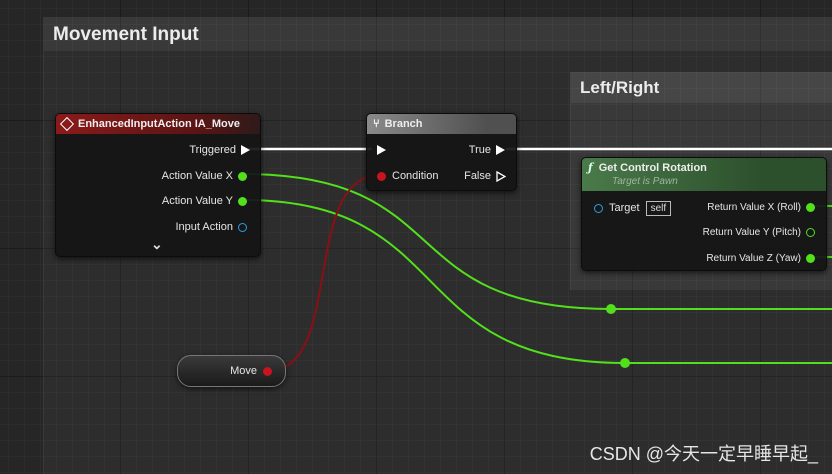 The width and height of the screenshot is (832, 474). I want to click on node-header: EnhancedInputAction IA_Move, so click(158, 124).